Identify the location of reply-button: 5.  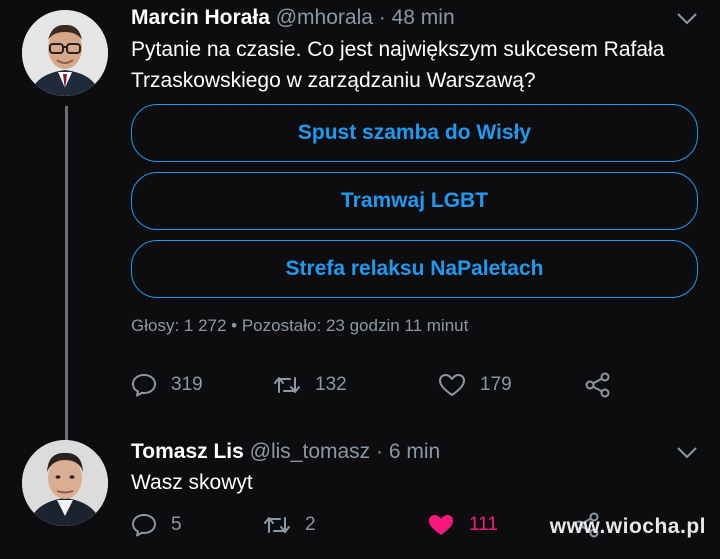
(197, 525).